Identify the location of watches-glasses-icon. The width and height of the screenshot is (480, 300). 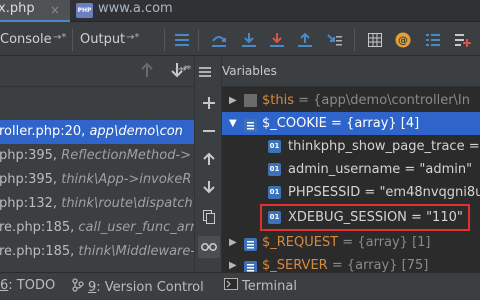
(209, 247).